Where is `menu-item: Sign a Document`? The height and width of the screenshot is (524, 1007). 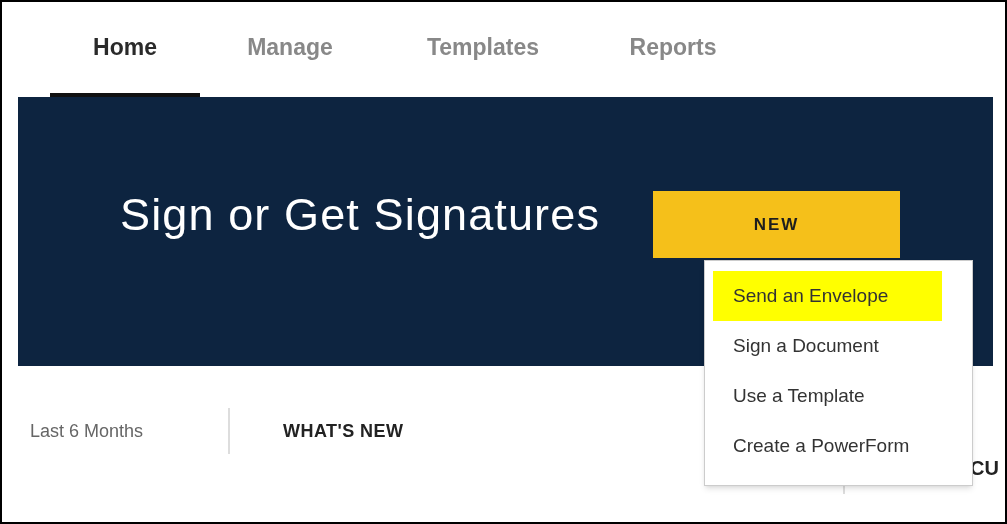
menu-item: Sign a Document is located at coordinates (838, 346).